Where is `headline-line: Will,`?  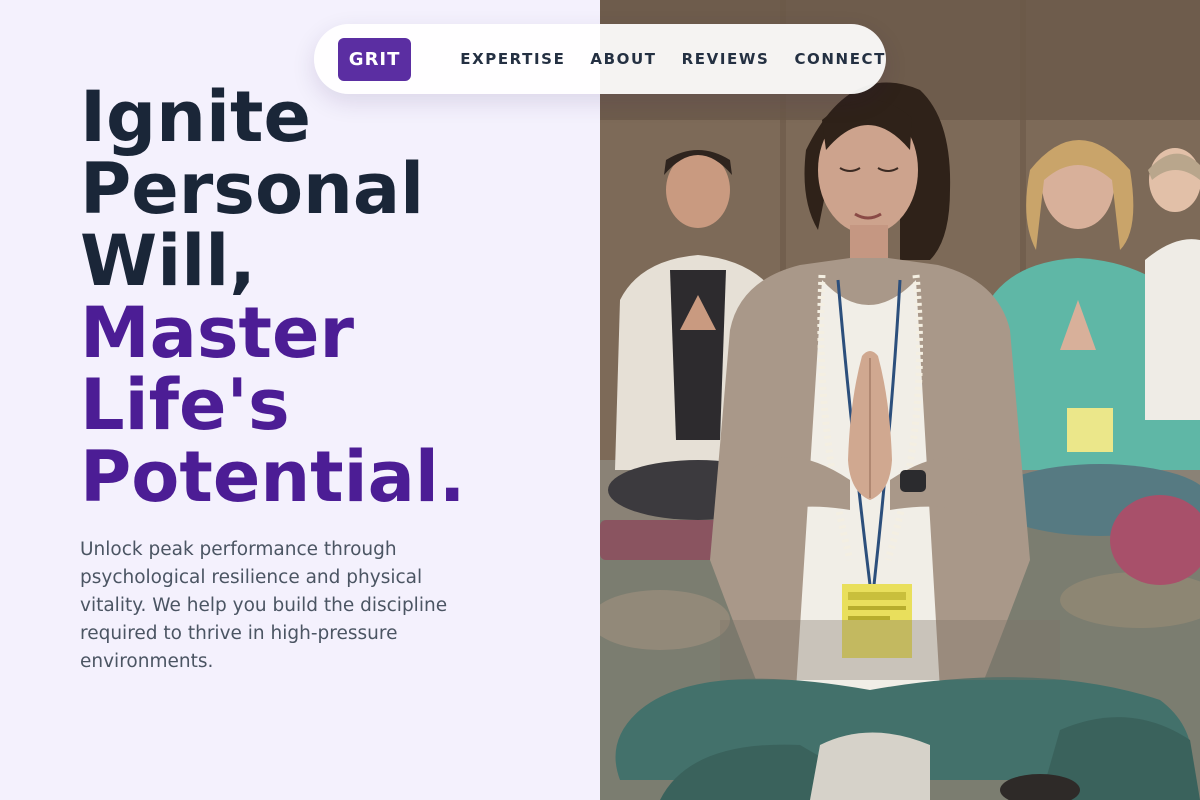 headline-line: Will, is located at coordinates (168, 261).